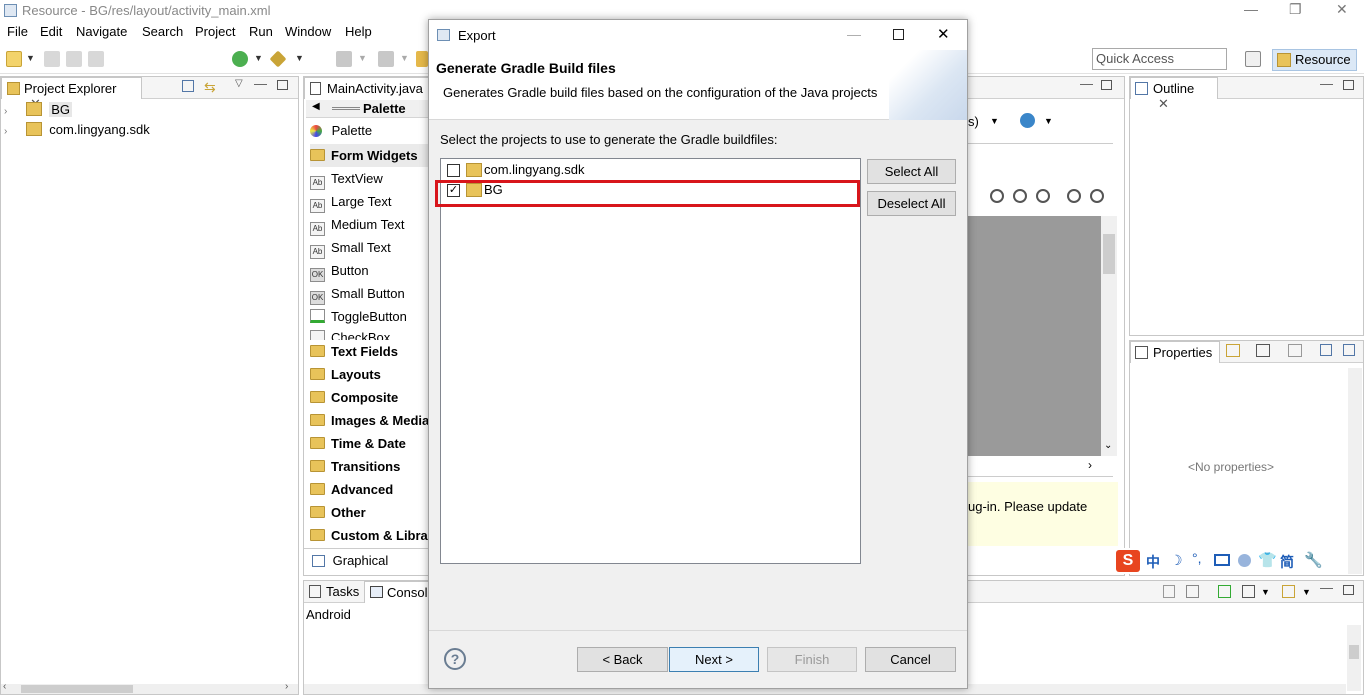 This screenshot has height=695, width=1364. Describe the element at coordinates (369, 270) in the screenshot. I see `palette-item-button: OK Button` at that location.